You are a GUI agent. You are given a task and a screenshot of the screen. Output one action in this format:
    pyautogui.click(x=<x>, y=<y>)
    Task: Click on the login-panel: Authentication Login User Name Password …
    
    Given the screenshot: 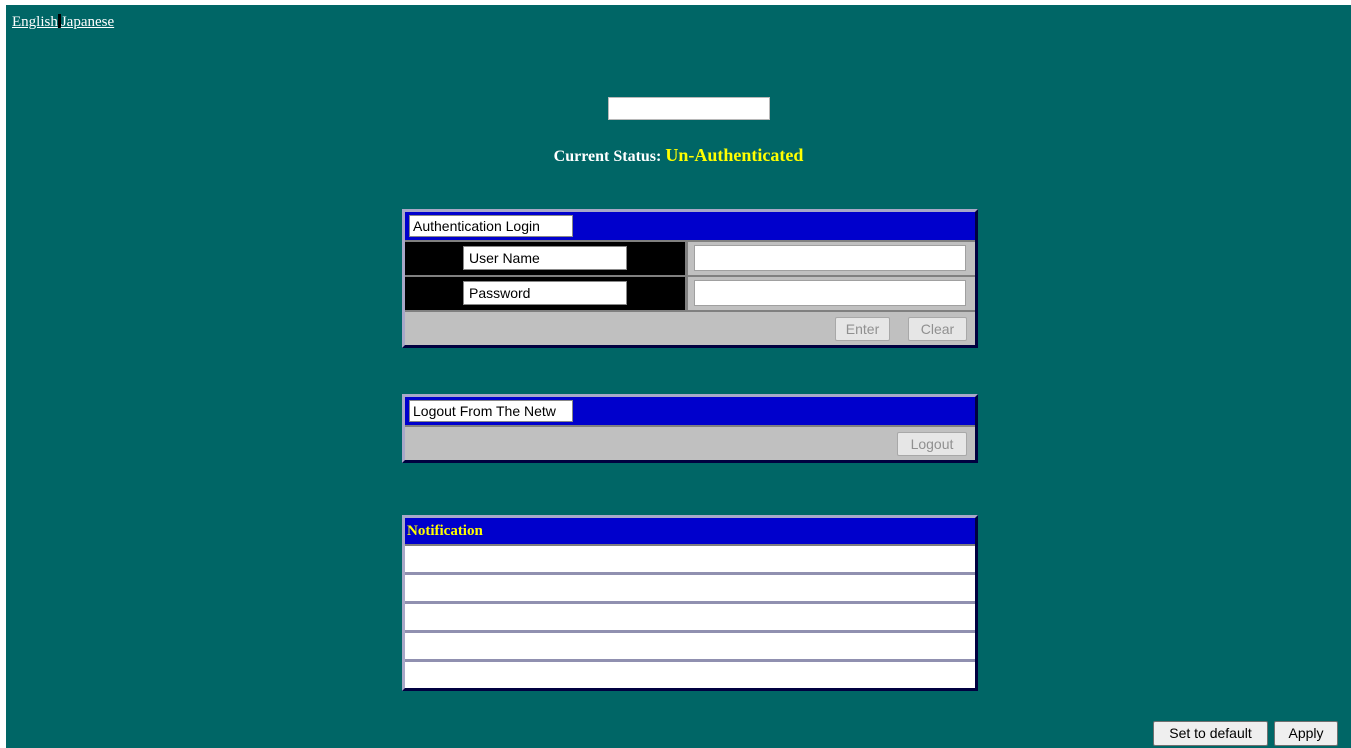 What is the action you would take?
    pyautogui.click(x=690, y=278)
    